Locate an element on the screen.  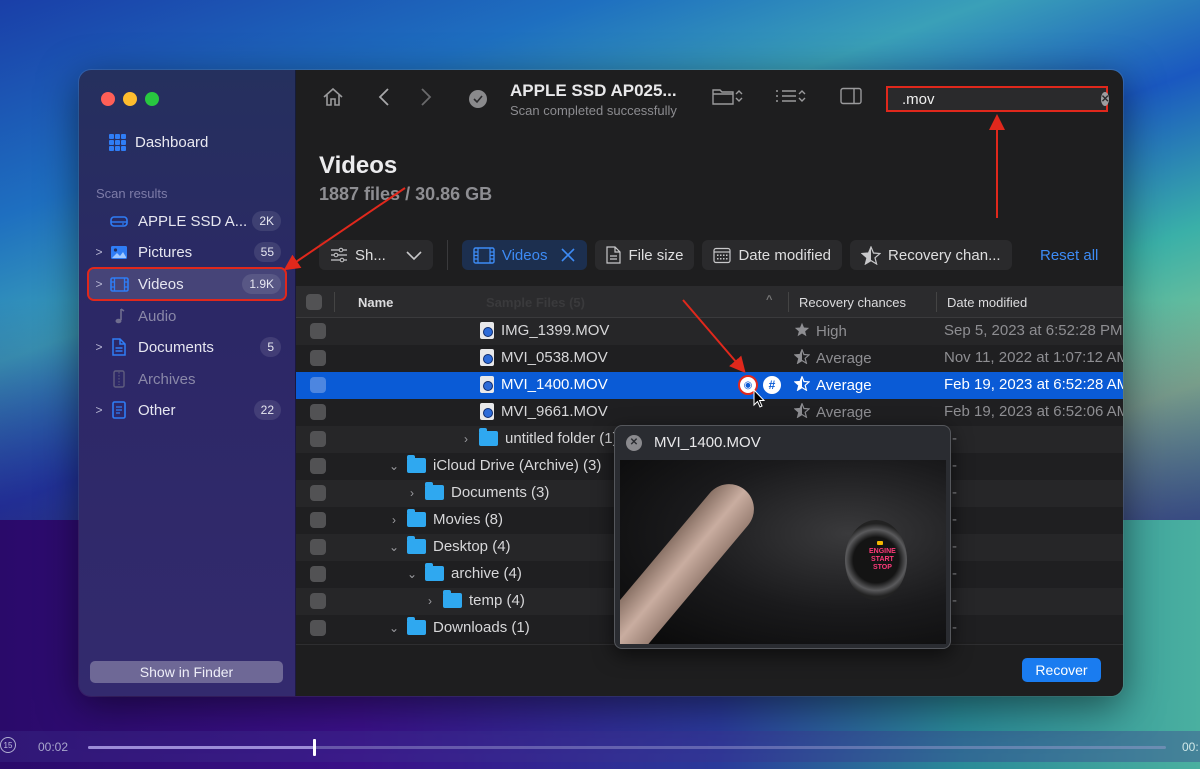
home-button is located at coordinates (333, 97).